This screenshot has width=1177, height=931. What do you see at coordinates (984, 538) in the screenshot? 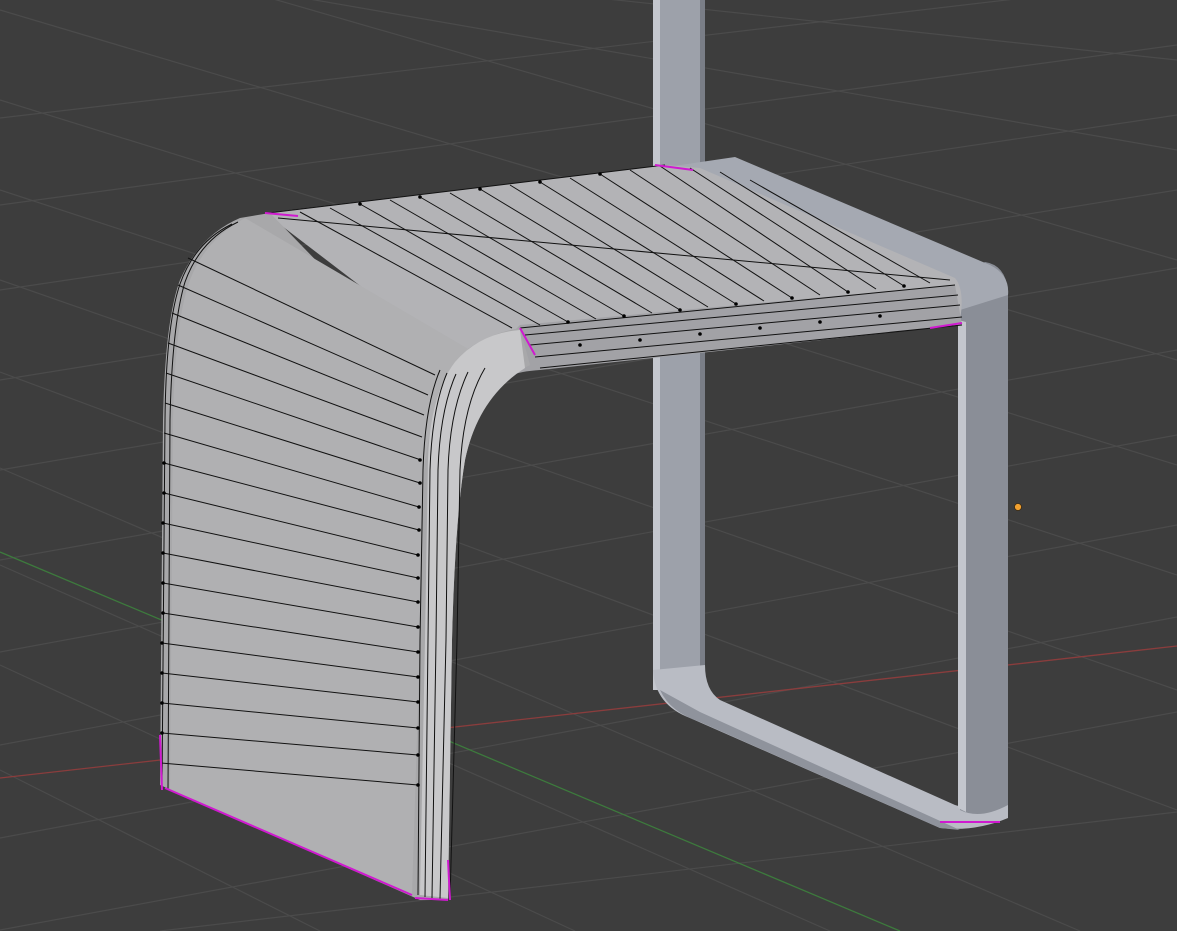
I see `frame-right-bar` at bounding box center [984, 538].